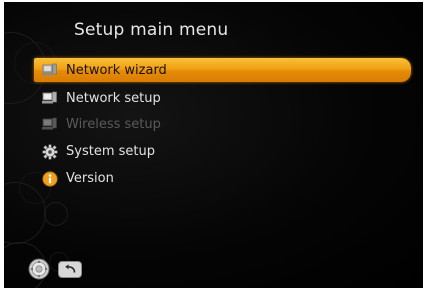 This screenshot has width=430, height=293. Describe the element at coordinates (116, 70) in the screenshot. I see `menu-item-label: Network wizard` at that location.